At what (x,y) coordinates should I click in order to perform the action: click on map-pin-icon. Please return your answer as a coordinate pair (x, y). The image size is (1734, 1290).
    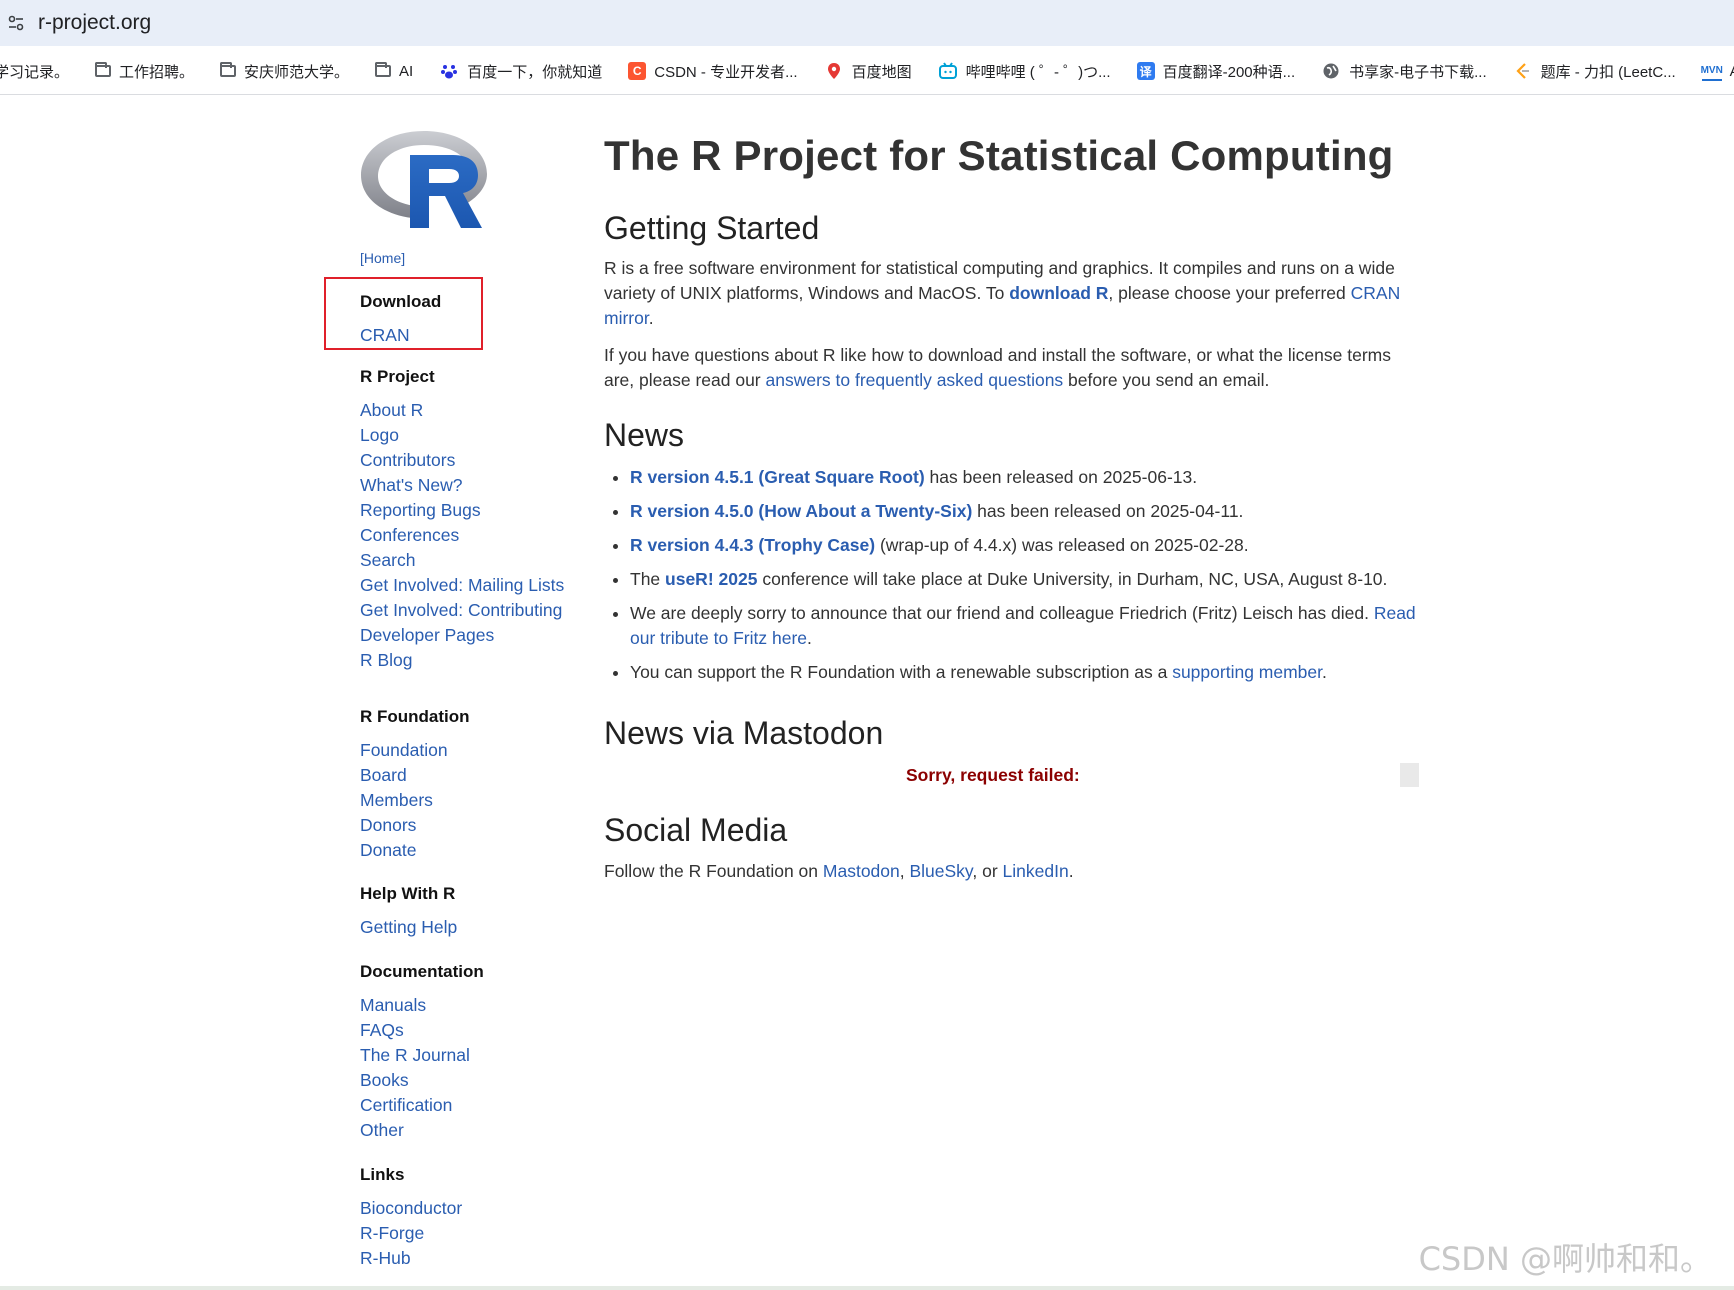
    Looking at the image, I should click on (834, 71).